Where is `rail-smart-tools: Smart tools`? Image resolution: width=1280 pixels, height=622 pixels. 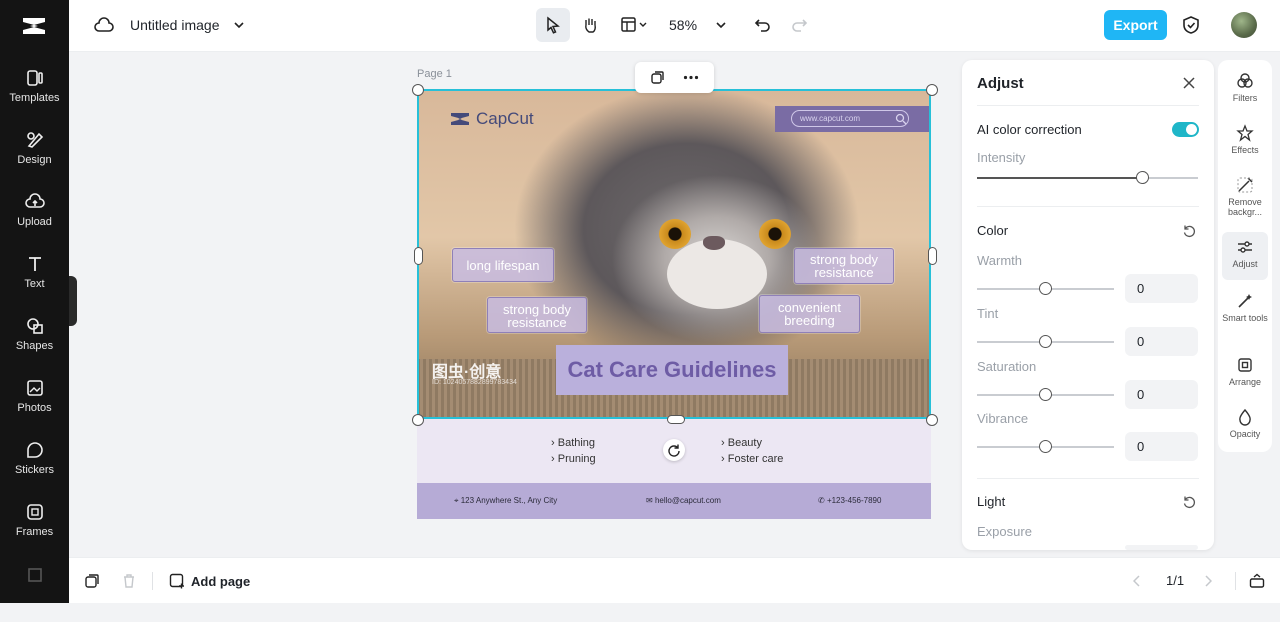 rail-smart-tools: Smart tools is located at coordinates (1245, 313).